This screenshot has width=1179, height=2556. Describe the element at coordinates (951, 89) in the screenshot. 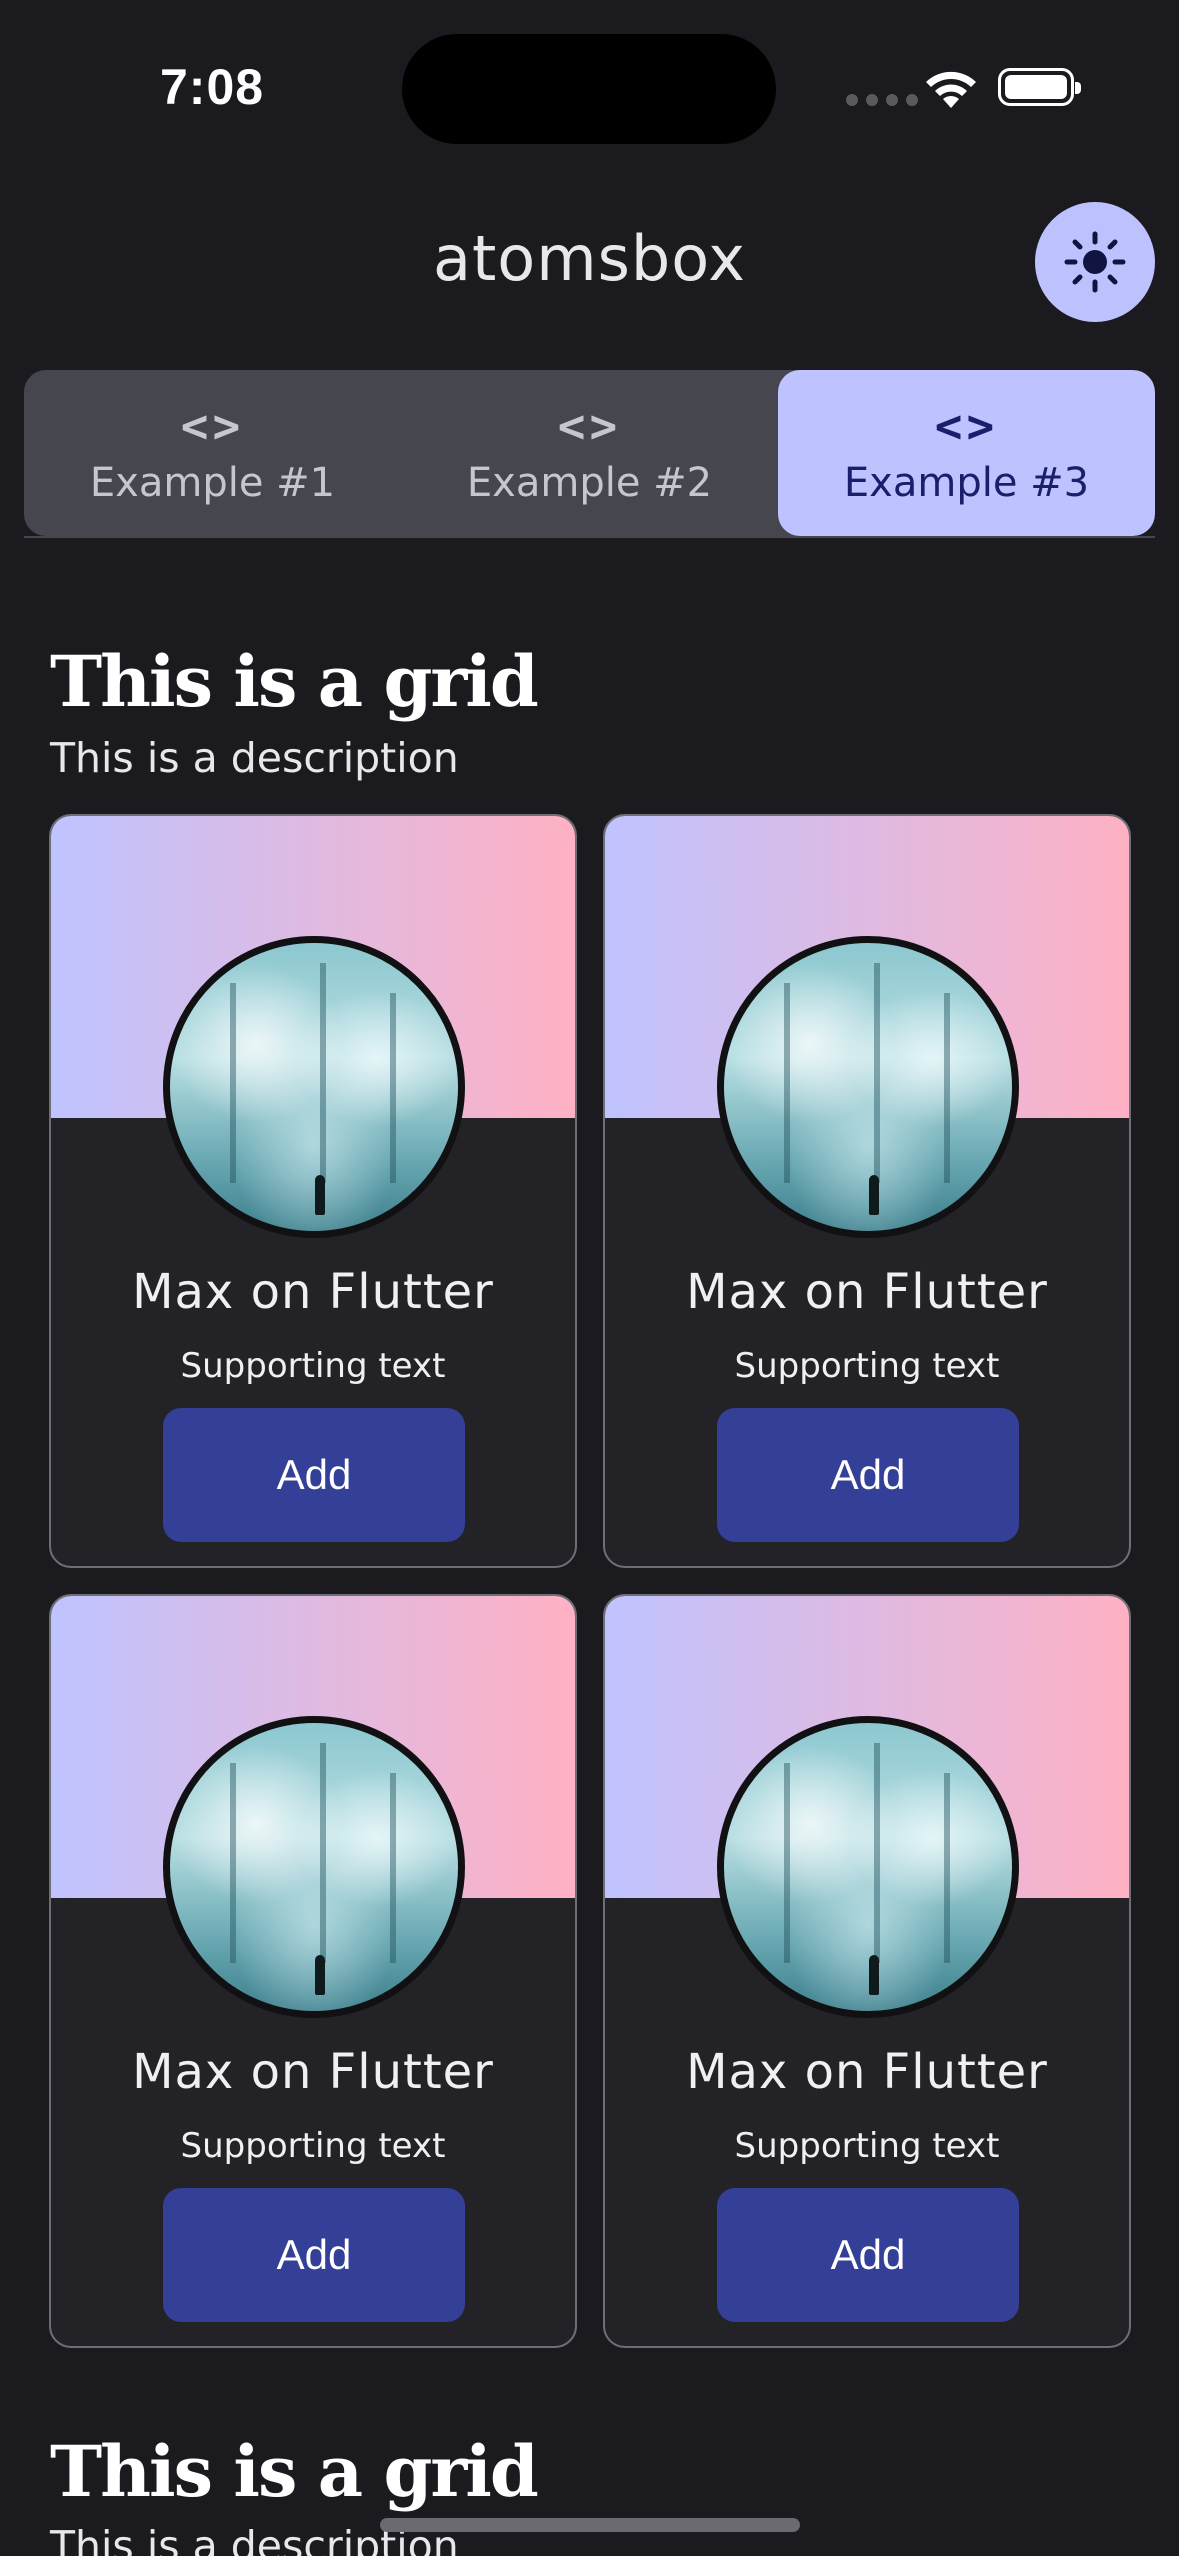

I see `wifi-icon` at that location.